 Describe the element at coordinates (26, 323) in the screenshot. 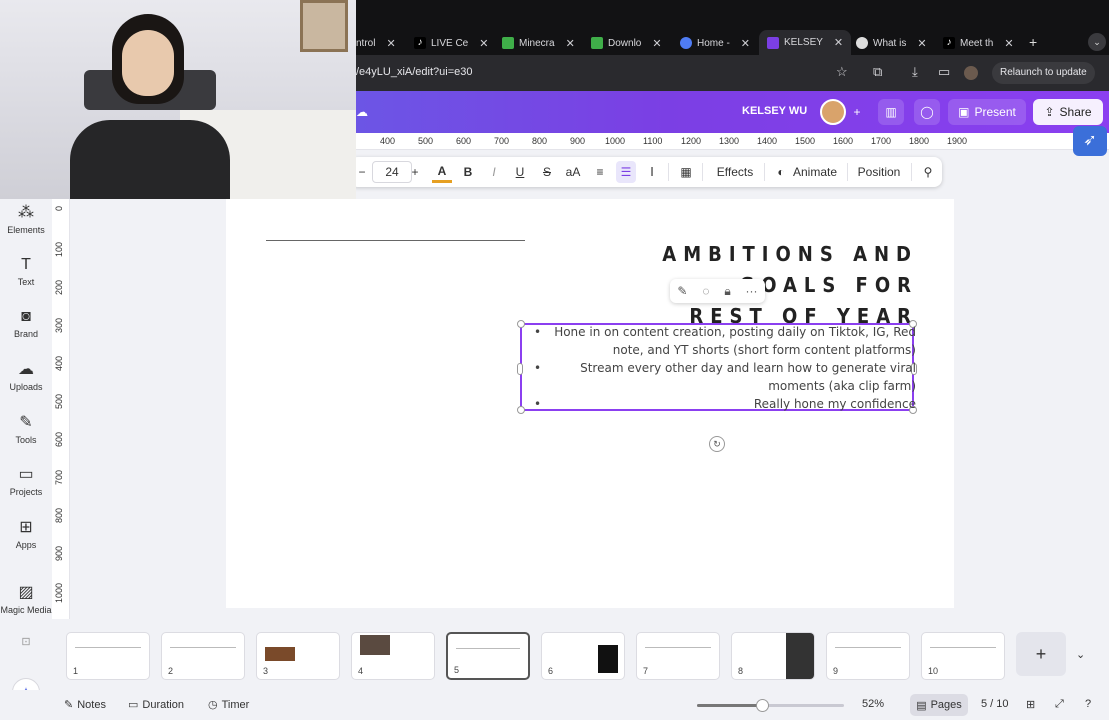

I see `sidebar-item-brand: ◙ Brand` at that location.